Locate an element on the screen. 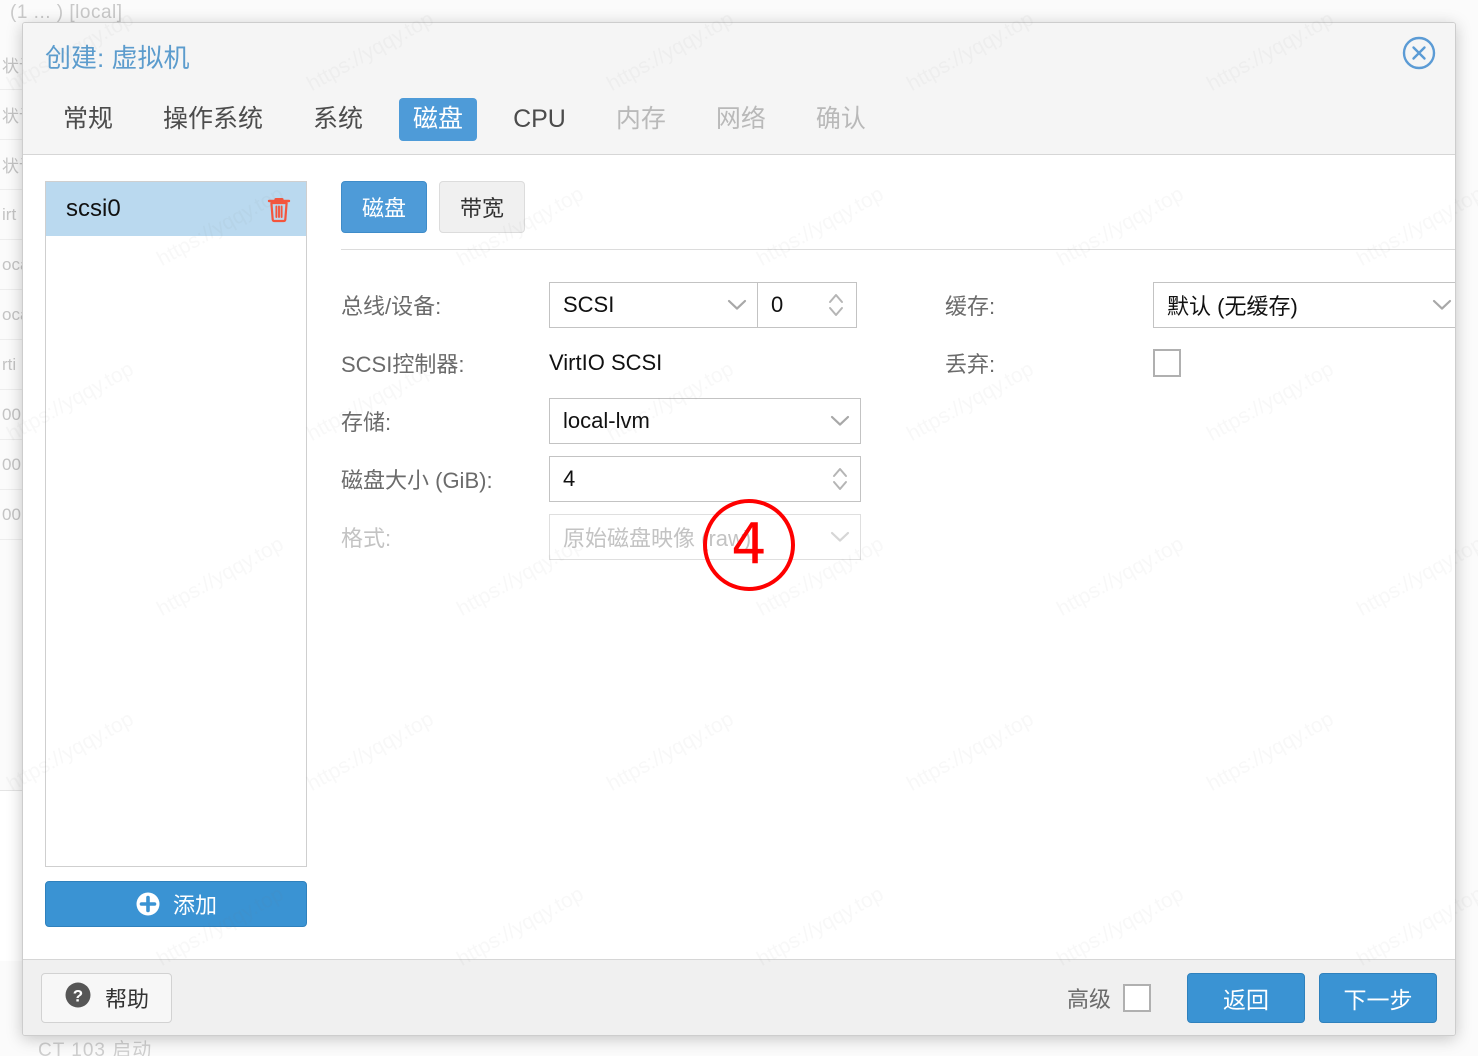 This screenshot has width=1478, height=1056. advanced-toggle: 高级 is located at coordinates (1109, 998).